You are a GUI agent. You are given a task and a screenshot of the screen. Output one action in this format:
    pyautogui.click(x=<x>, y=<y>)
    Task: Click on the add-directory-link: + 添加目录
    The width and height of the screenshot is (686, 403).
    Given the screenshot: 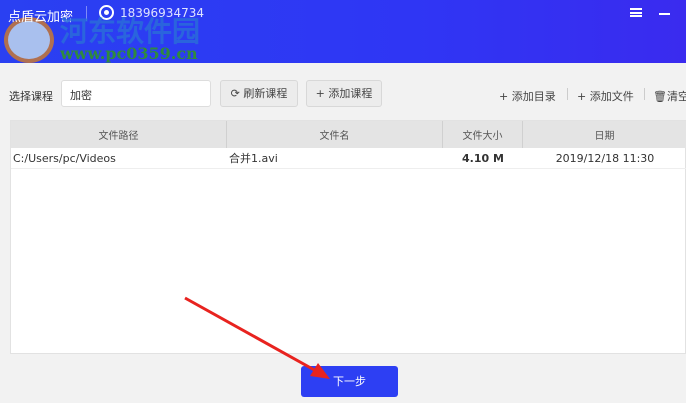 What is the action you would take?
    pyautogui.click(x=527, y=96)
    